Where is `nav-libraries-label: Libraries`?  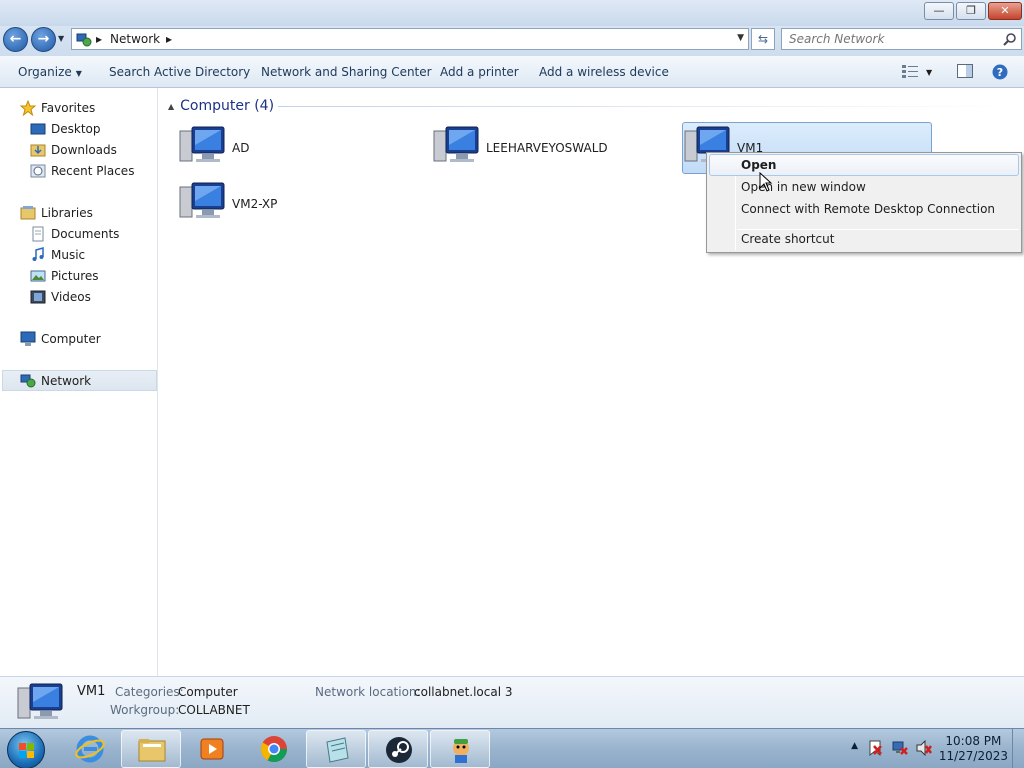 nav-libraries-label: Libraries is located at coordinates (67, 212).